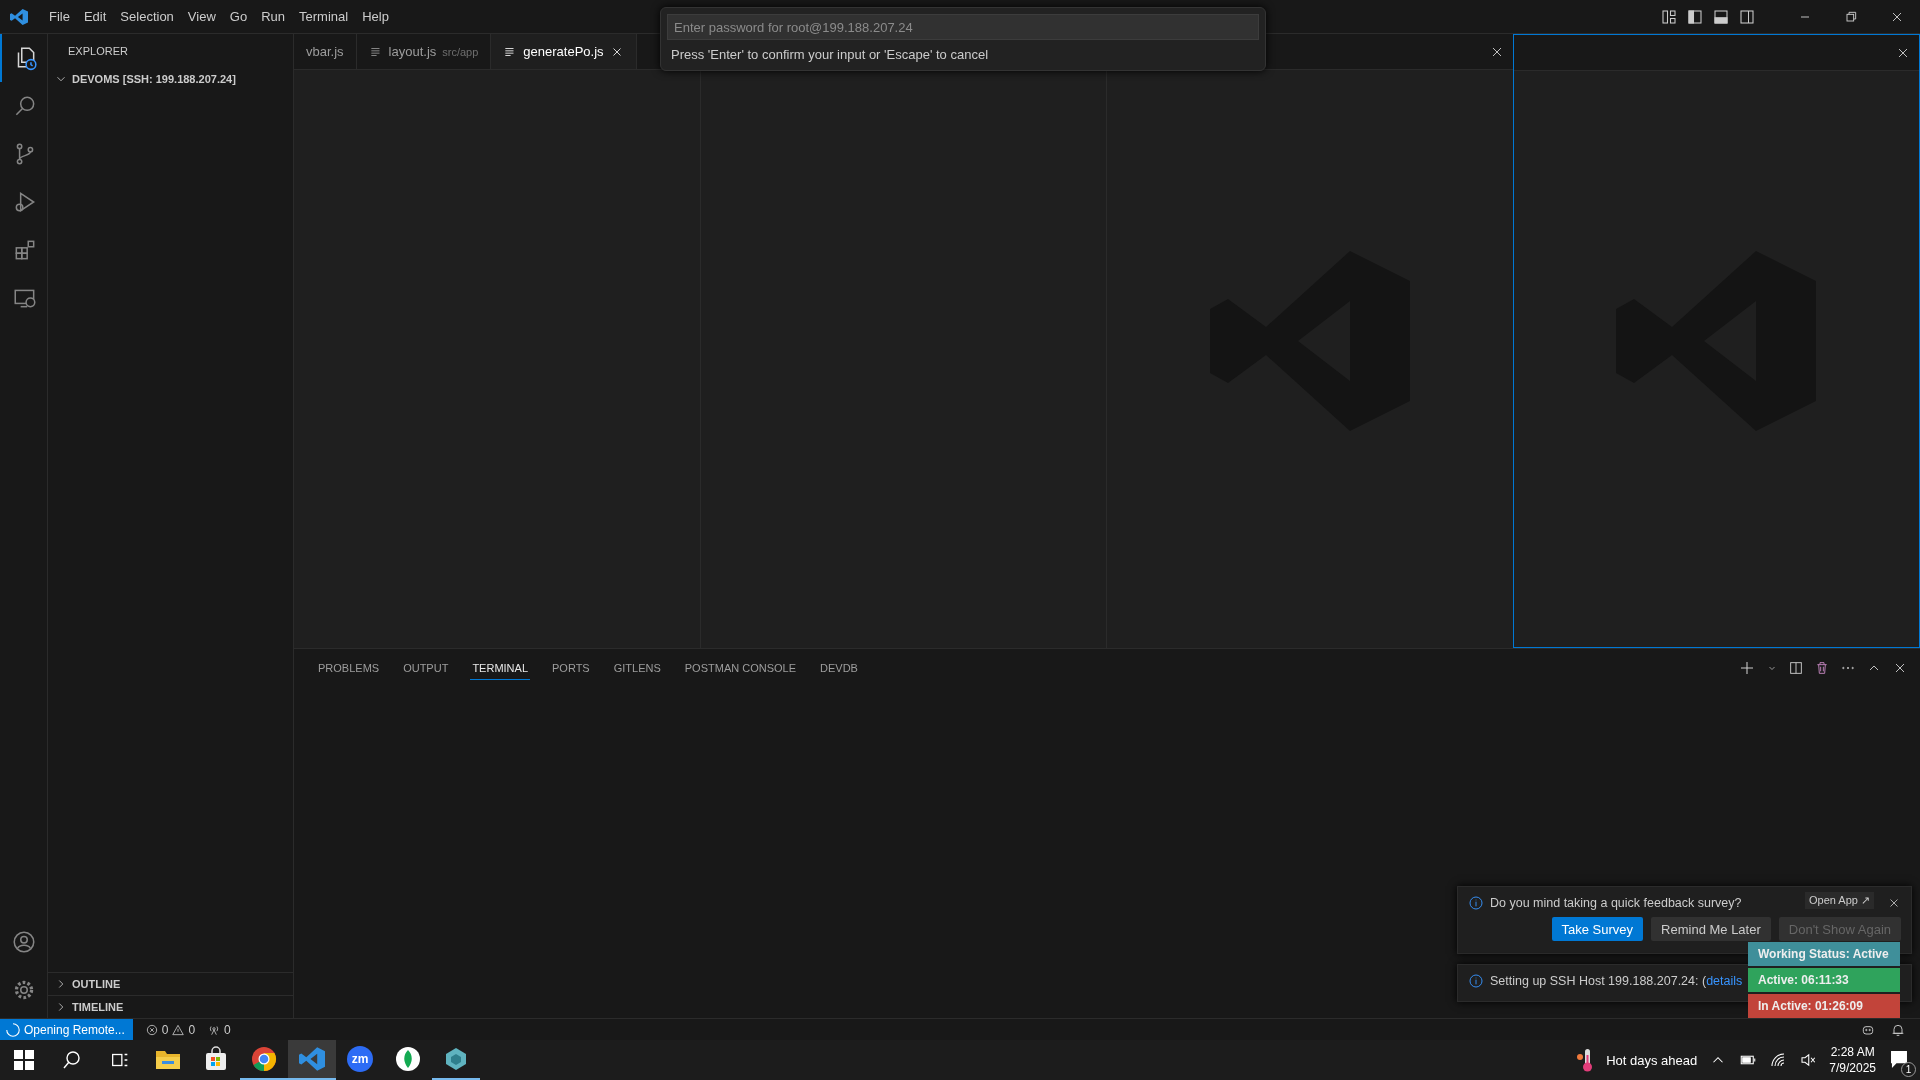 The width and height of the screenshot is (1920, 1080). What do you see at coordinates (1824, 980) in the screenshot?
I see `status-bar-item: Active: 06:11:33` at bounding box center [1824, 980].